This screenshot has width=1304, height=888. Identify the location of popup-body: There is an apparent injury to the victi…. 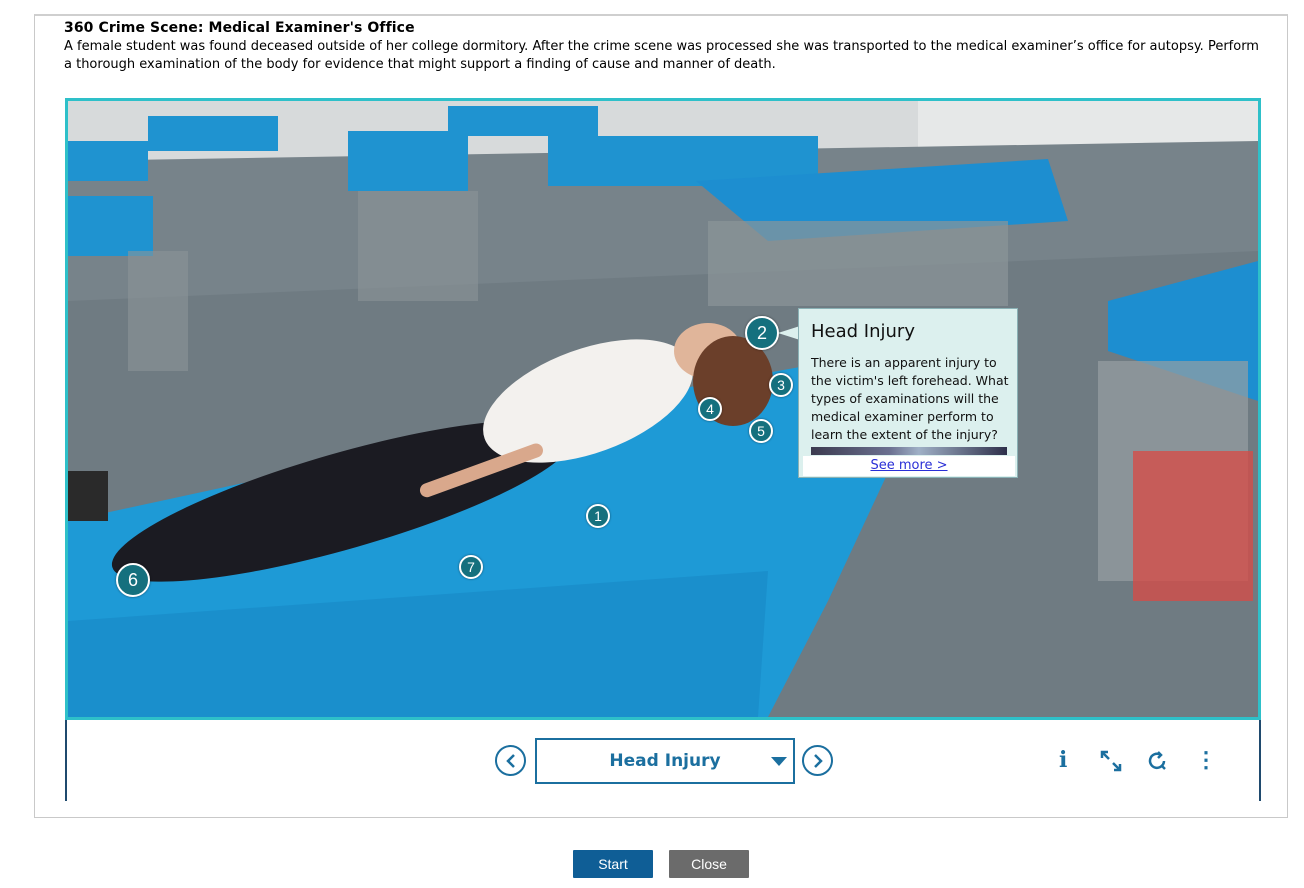
(910, 398).